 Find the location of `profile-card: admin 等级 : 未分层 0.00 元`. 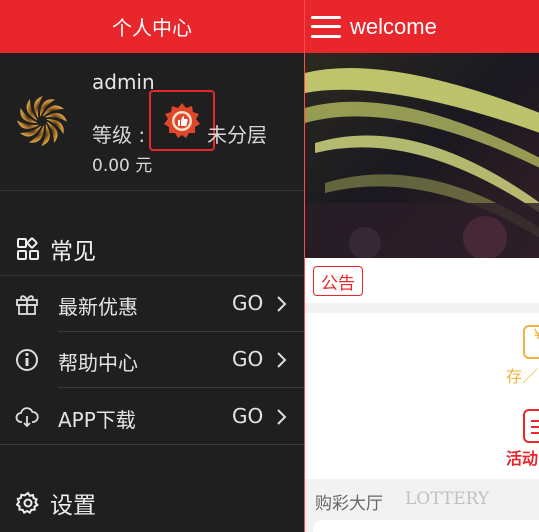

profile-card: admin 等级 : 未分层 0.00 元 is located at coordinates (152, 122).